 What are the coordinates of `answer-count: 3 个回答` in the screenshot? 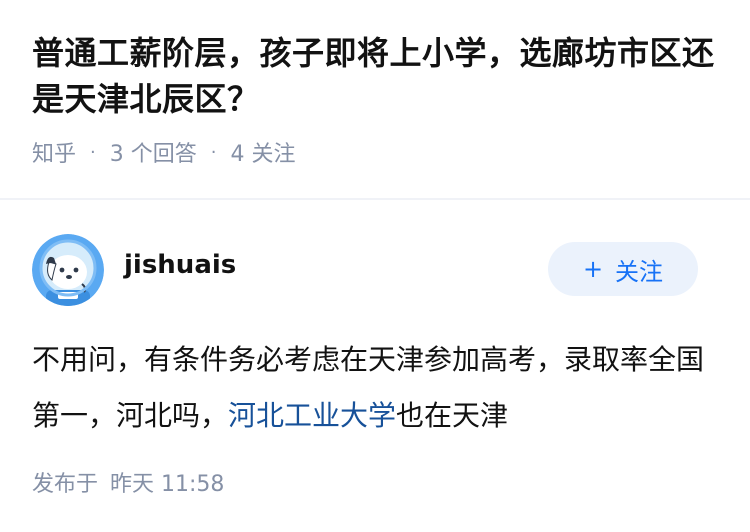 It's located at (153, 152).